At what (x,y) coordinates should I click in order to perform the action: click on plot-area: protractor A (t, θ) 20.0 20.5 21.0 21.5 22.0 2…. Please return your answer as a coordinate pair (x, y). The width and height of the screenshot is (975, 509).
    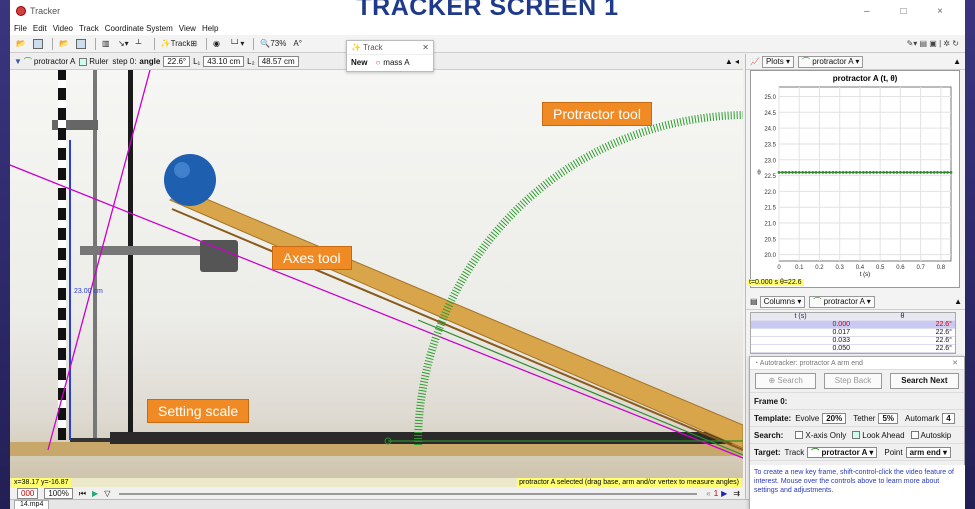
    Looking at the image, I should click on (855, 179).